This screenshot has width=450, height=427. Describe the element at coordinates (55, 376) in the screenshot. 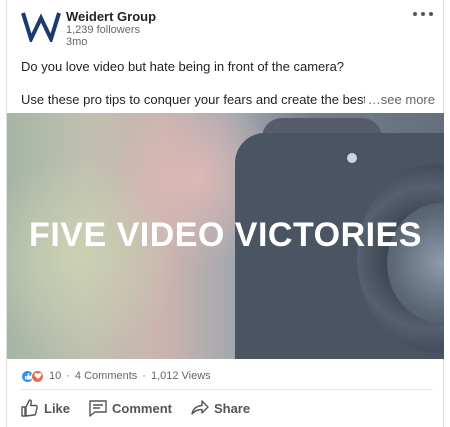

I see `reaction-count: 10` at that location.